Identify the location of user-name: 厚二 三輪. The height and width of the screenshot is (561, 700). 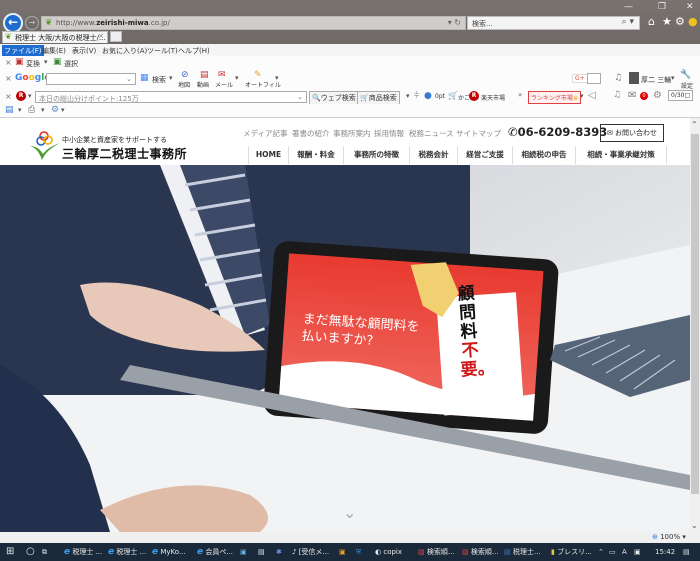
(656, 80).